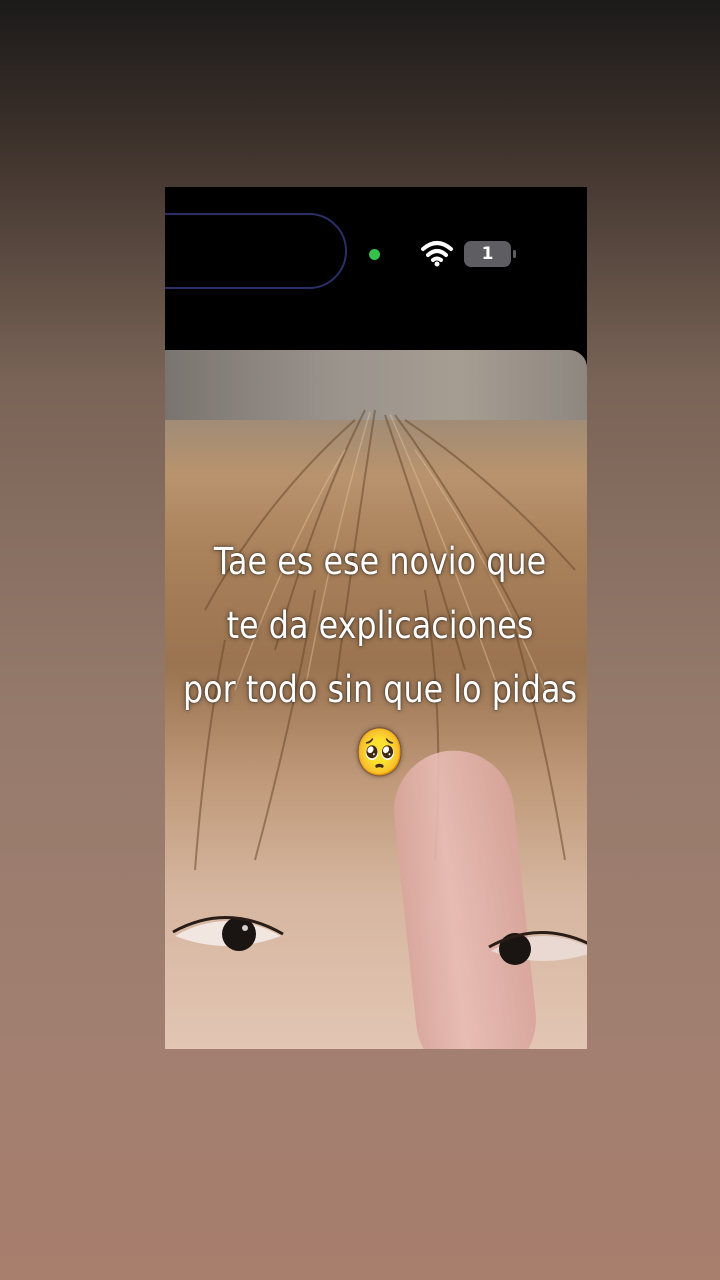 The image size is (720, 1280). Describe the element at coordinates (256, 251) in the screenshot. I see `dynamic-island` at that location.